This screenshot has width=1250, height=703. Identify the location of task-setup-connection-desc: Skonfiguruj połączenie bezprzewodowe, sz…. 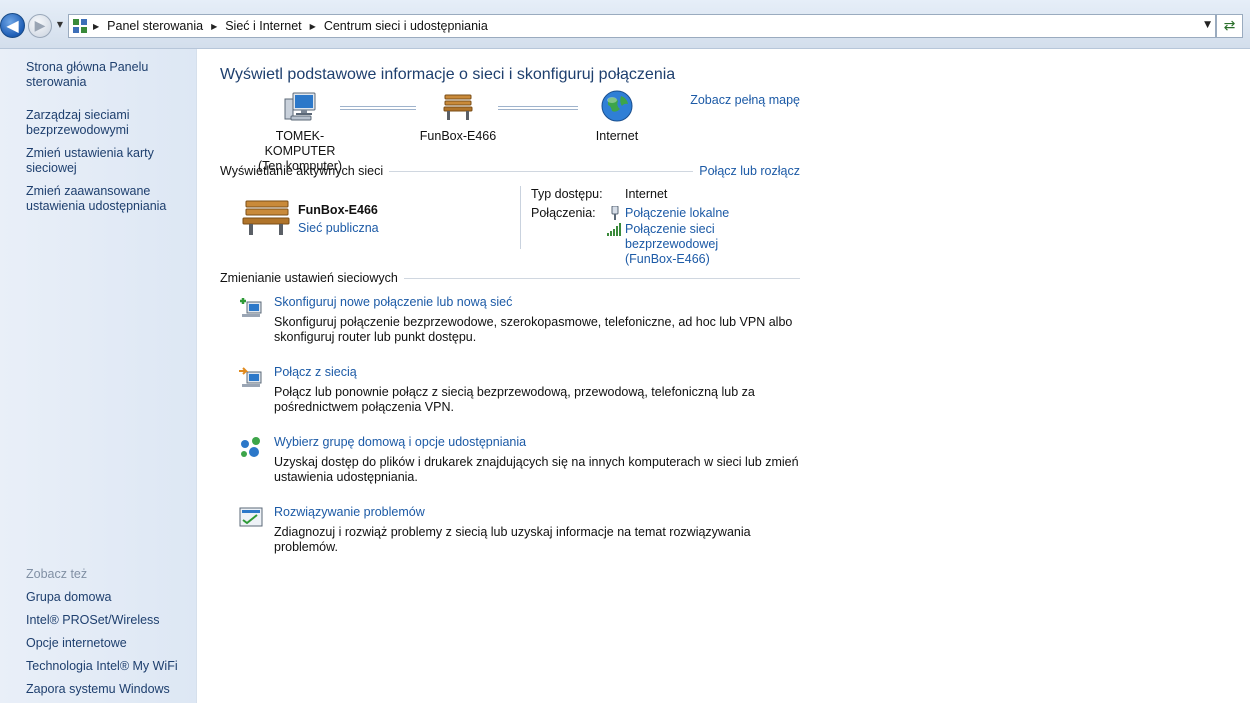
(533, 329).